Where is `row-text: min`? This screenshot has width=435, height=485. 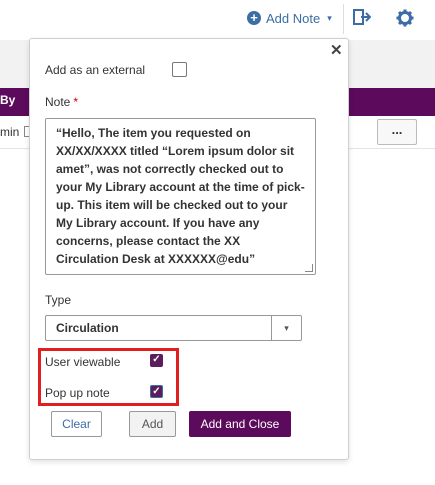 row-text: min is located at coordinates (10, 132).